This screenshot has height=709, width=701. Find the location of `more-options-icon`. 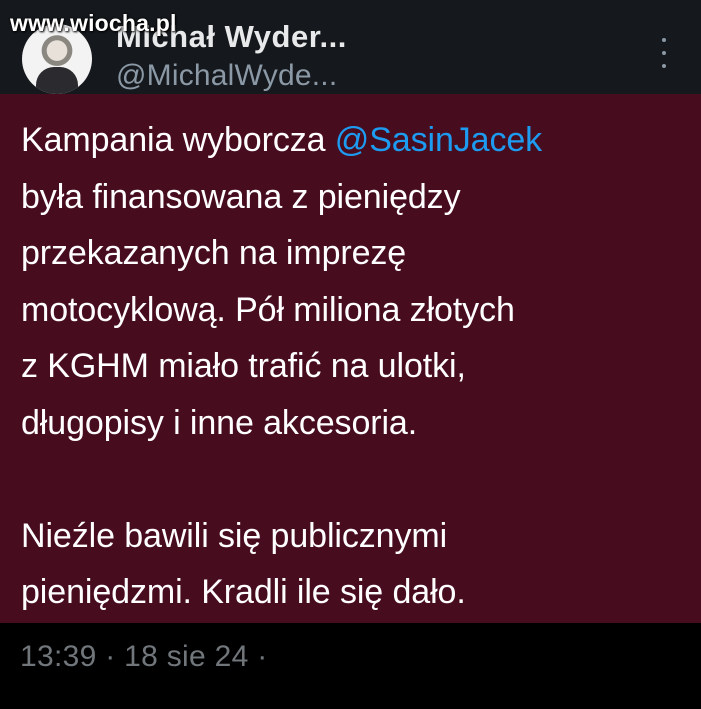

more-options-icon is located at coordinates (664, 53).